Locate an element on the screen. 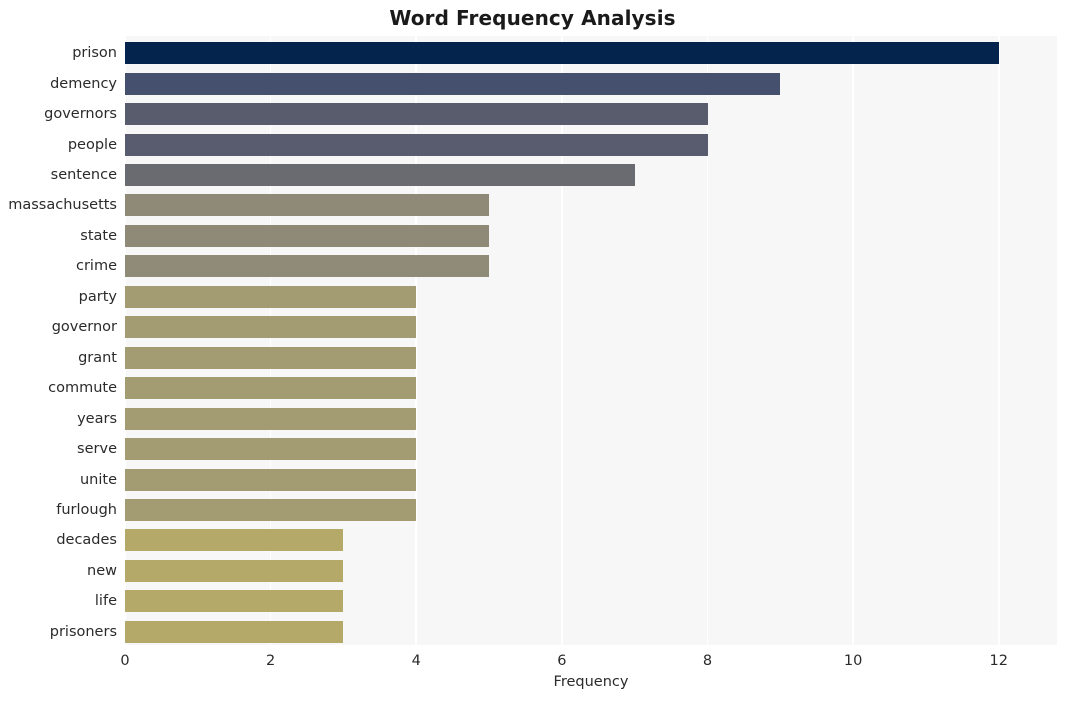 Image resolution: width=1065 pixels, height=701 pixels. y-tick-label: prison is located at coordinates (94, 53).